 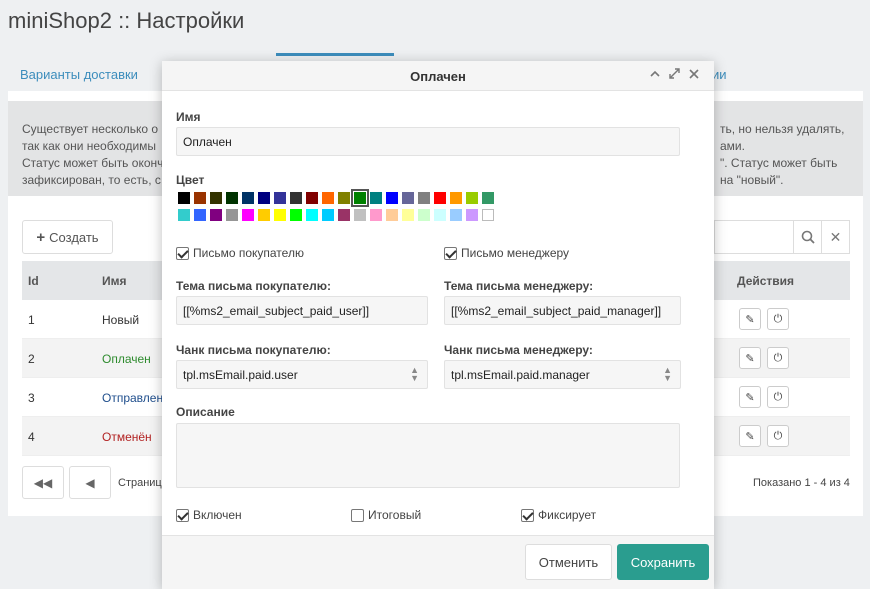 I want to click on info-line: так как они необходимы, so click(x=89, y=146).